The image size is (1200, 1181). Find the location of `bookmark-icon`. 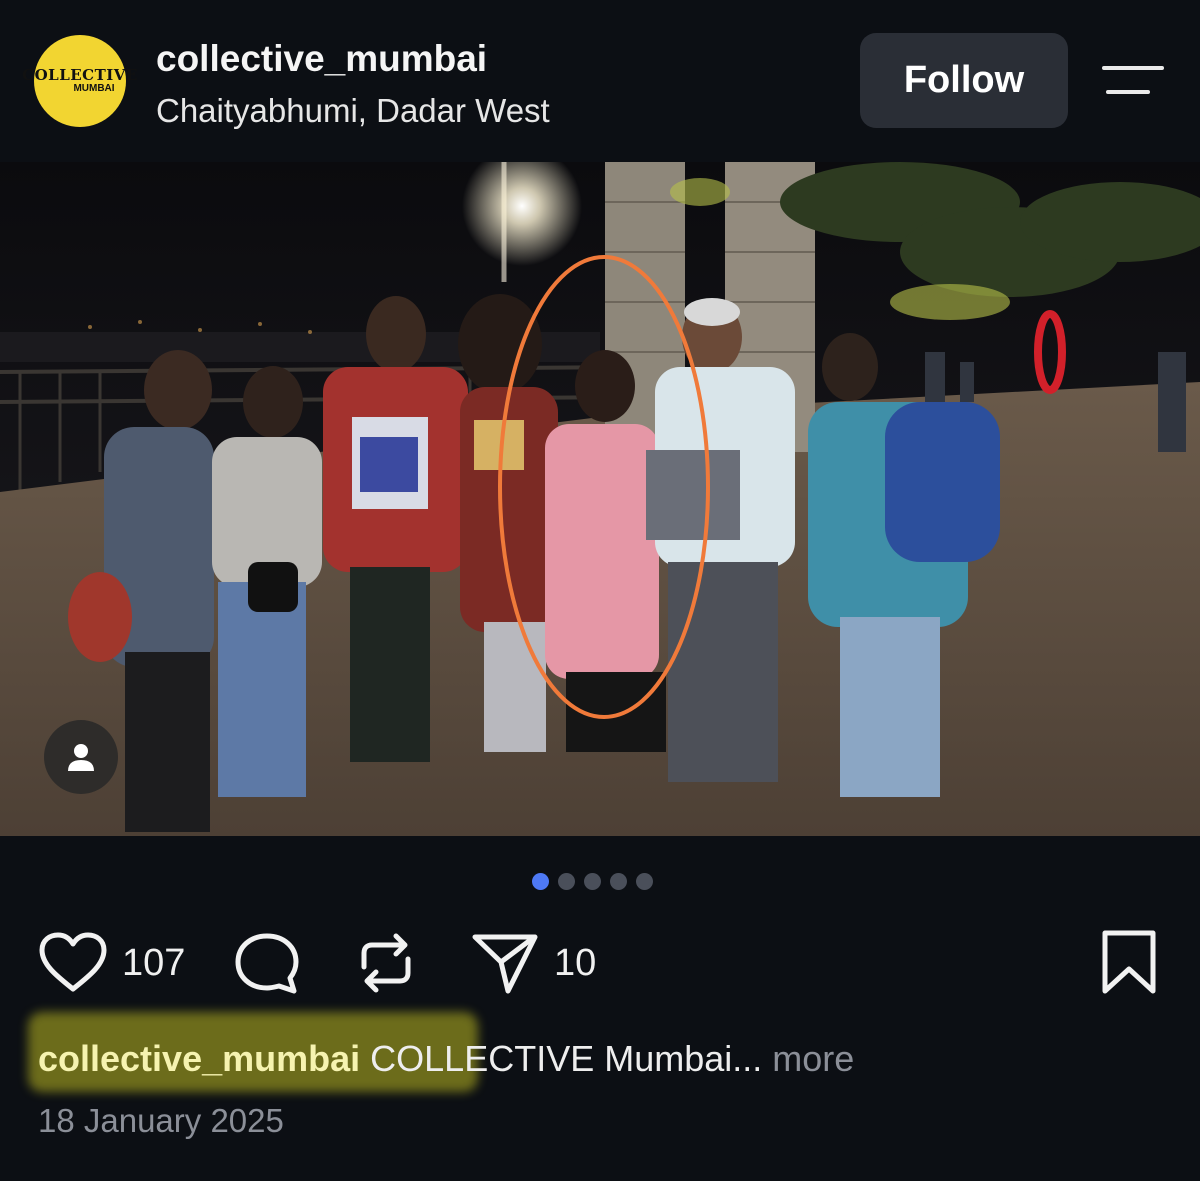

bookmark-icon is located at coordinates (1129, 962).